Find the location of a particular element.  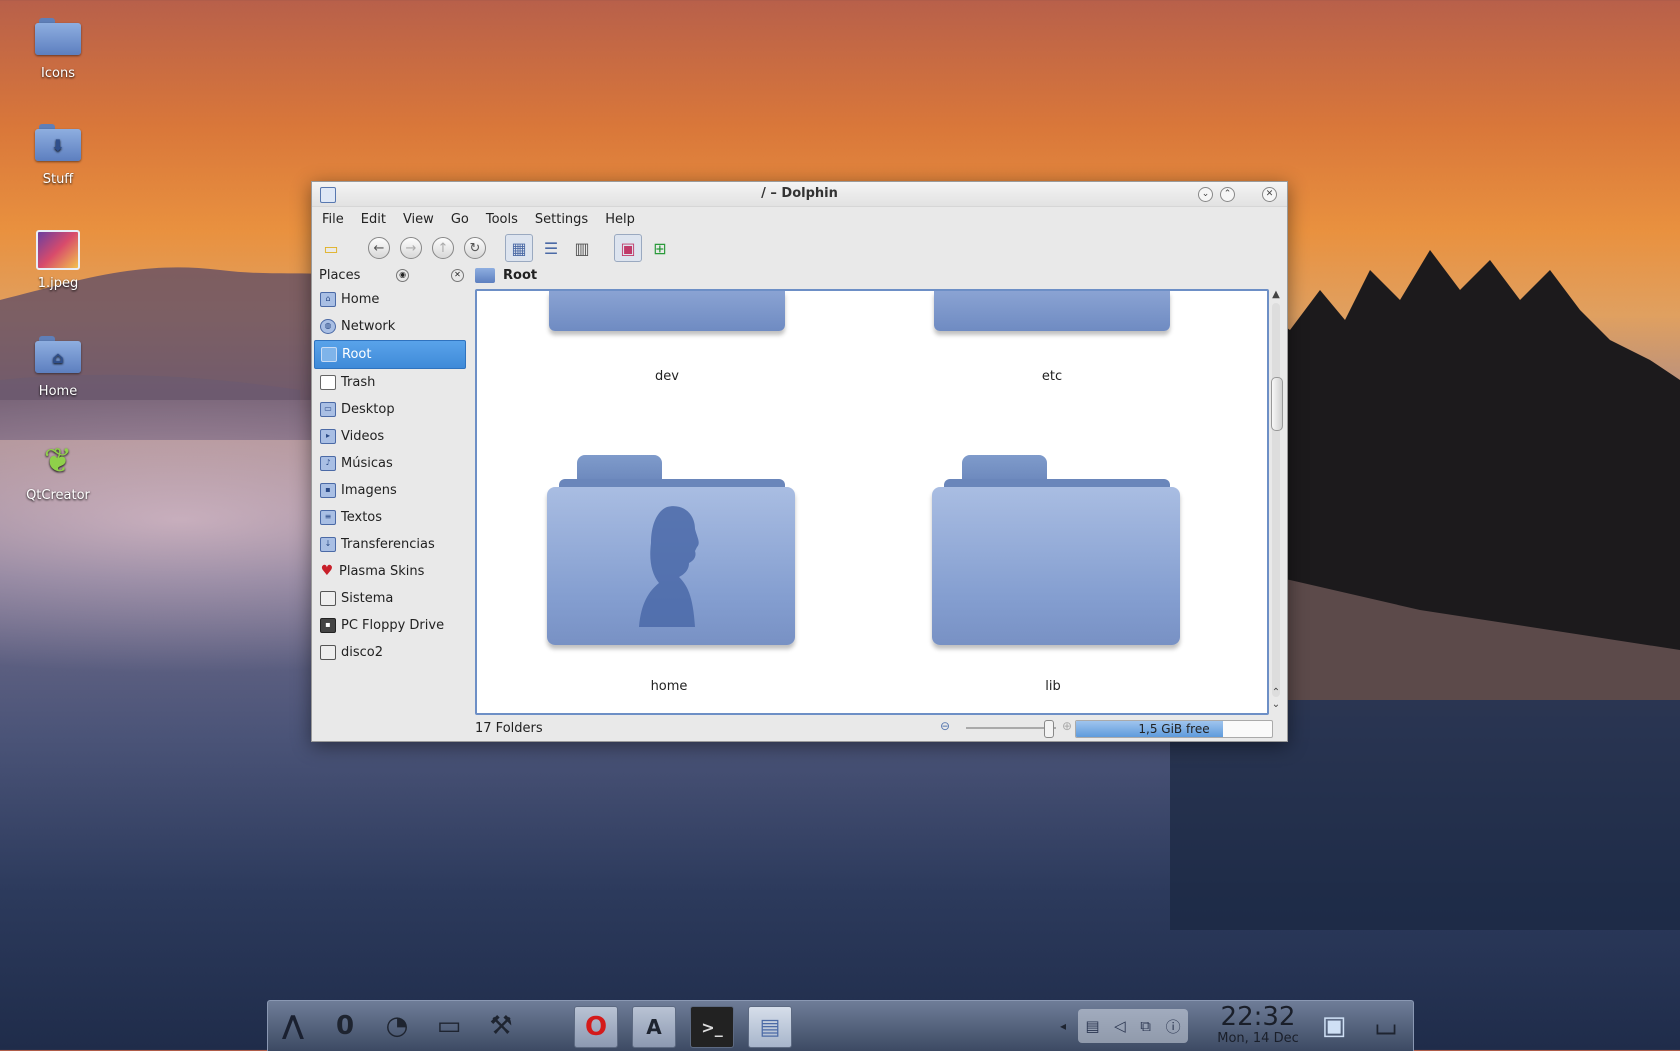

up-icon: ↑ is located at coordinates (443, 248).